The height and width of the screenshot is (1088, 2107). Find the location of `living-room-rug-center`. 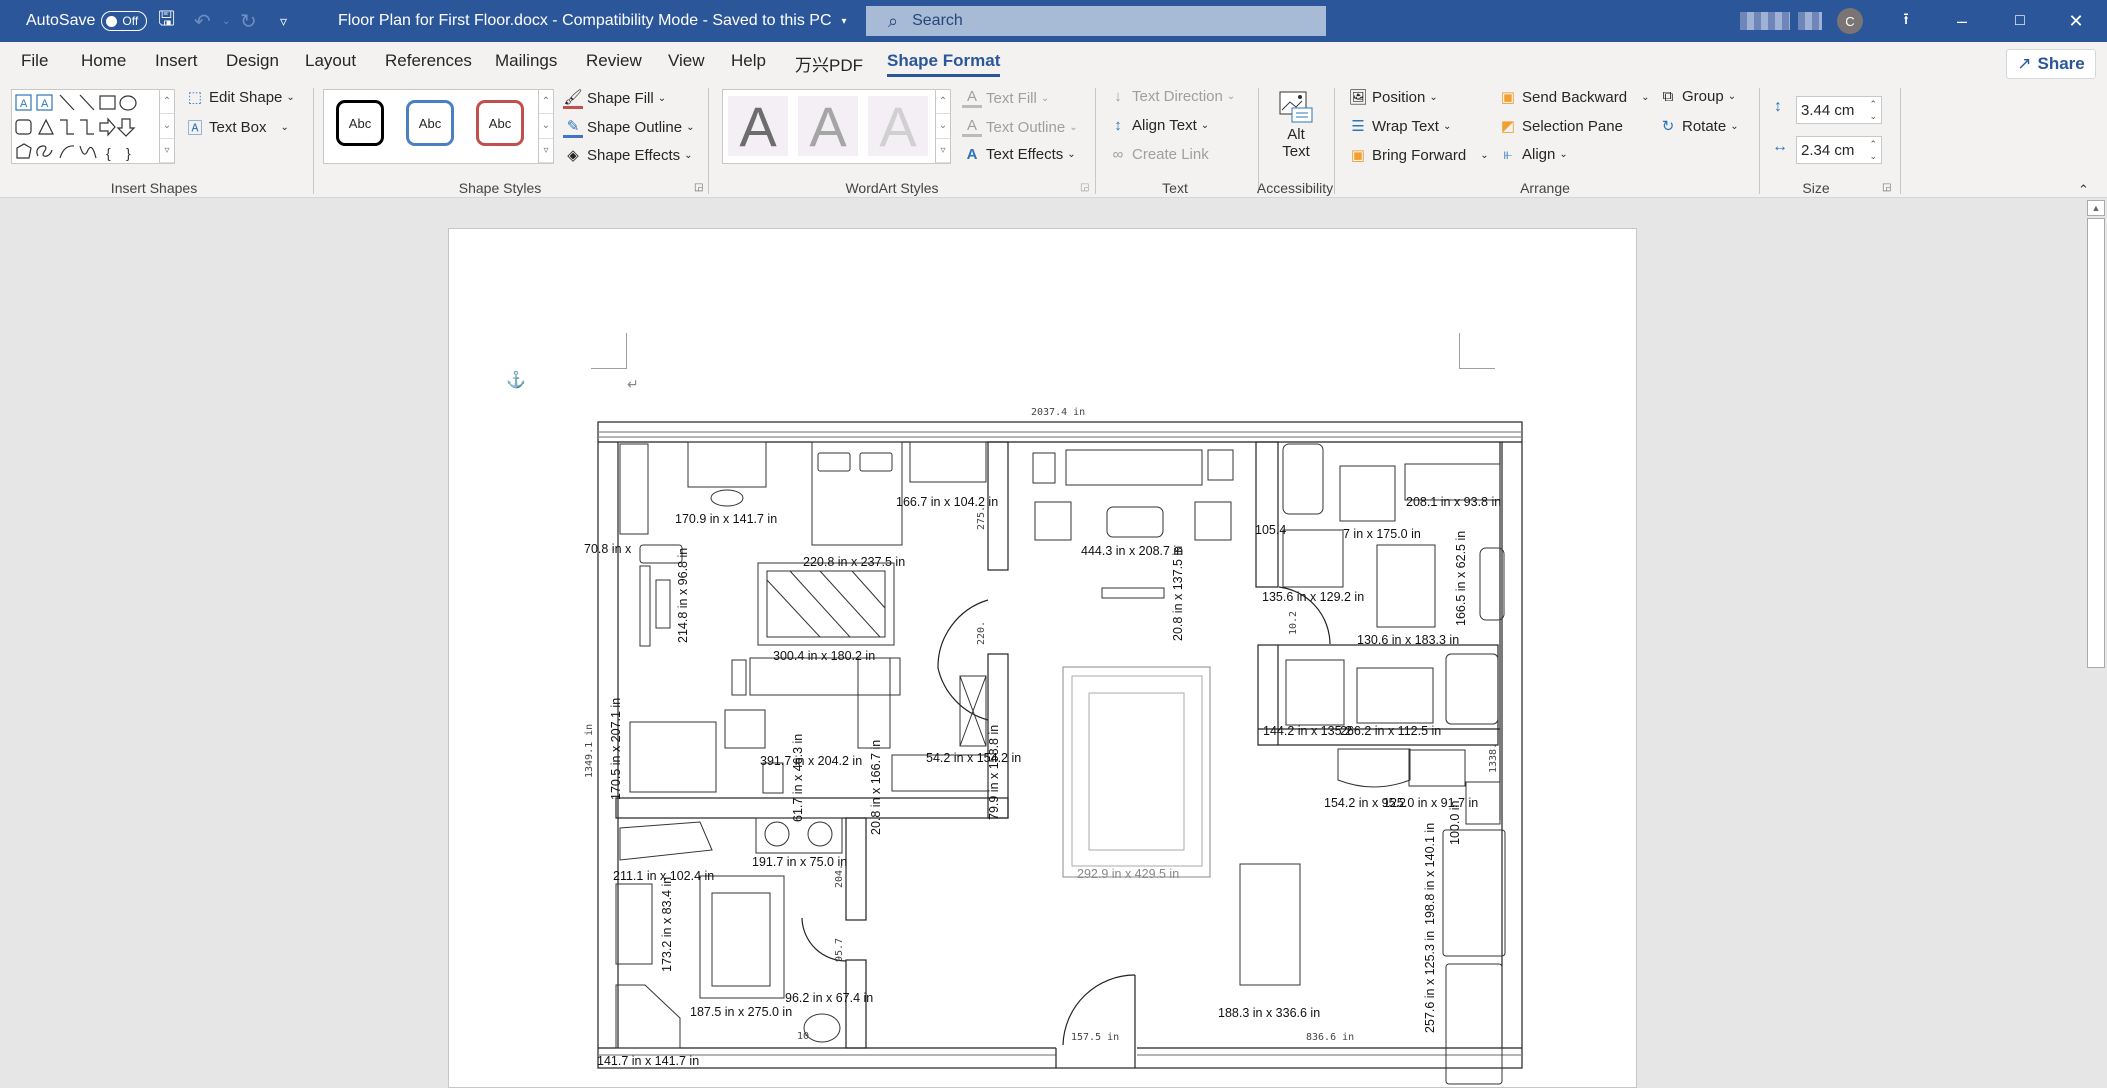

living-room-rug-center is located at coordinates (1136, 771).